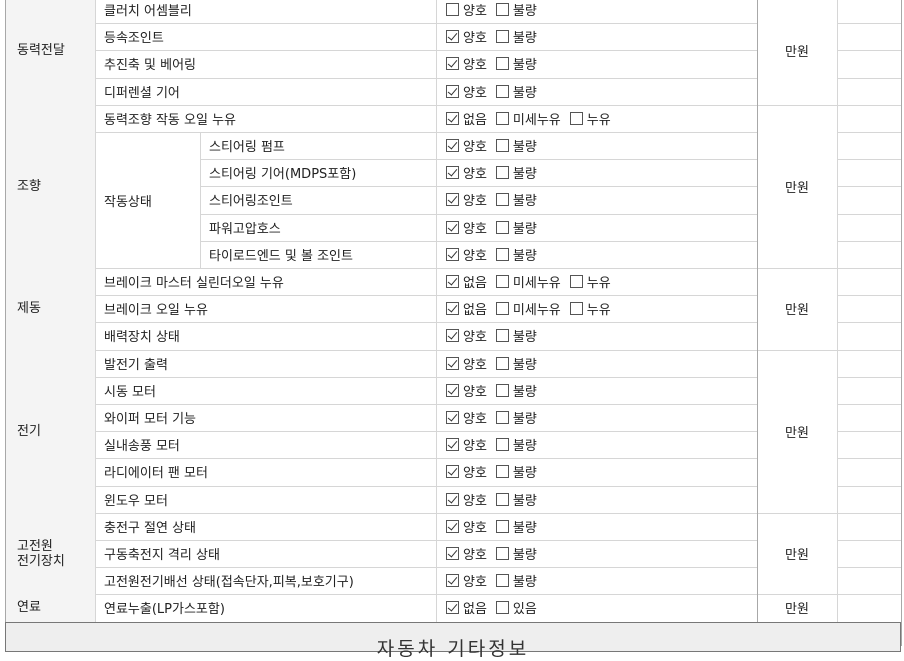 The width and height of the screenshot is (904, 661). I want to click on option-checkbox: 있음, so click(516, 607).